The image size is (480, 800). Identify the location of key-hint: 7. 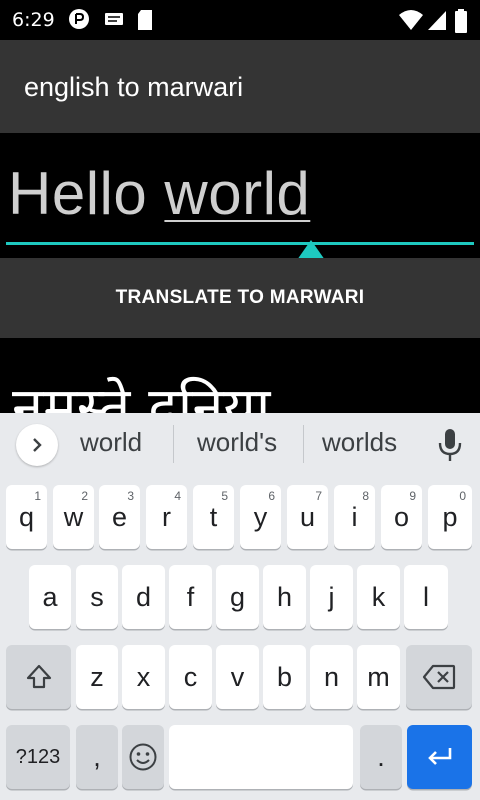
(318, 496).